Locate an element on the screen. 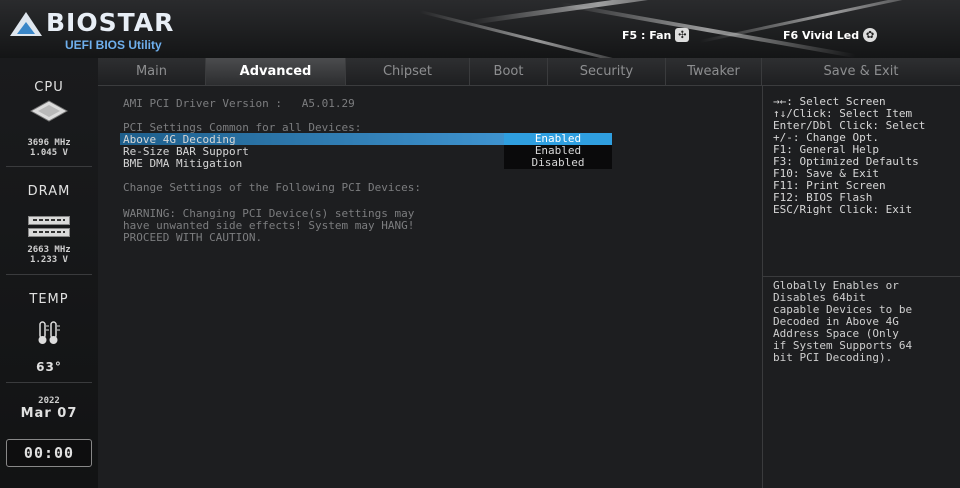 The image size is (960, 488). tab-save-exit: Save & Exit is located at coordinates (861, 71).